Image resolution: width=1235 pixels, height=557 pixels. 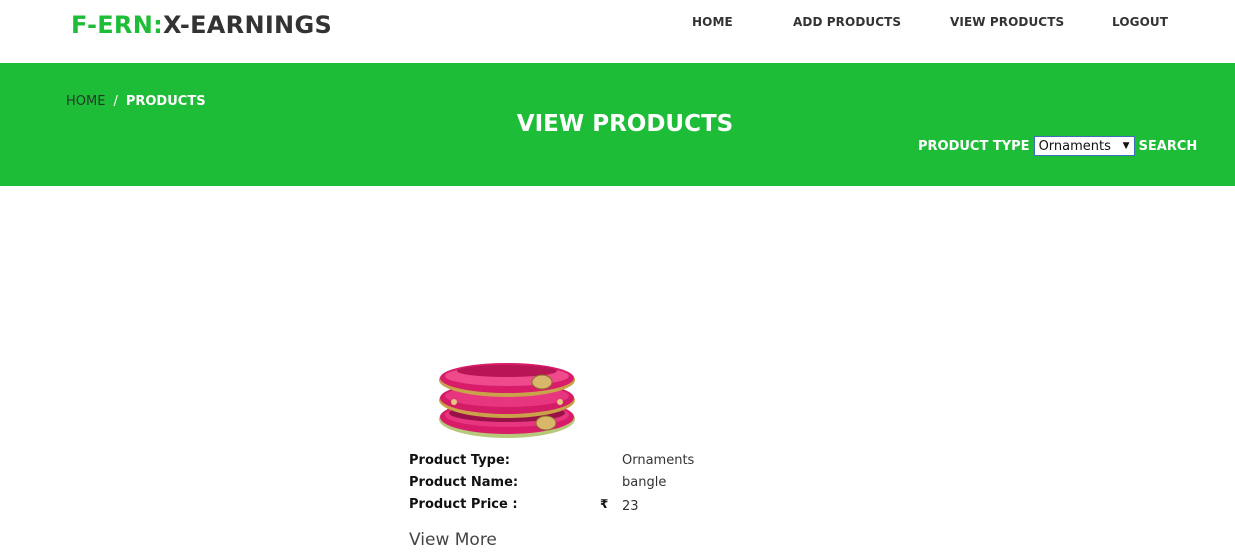 What do you see at coordinates (712, 22) in the screenshot?
I see `nav-home: HOME` at bounding box center [712, 22].